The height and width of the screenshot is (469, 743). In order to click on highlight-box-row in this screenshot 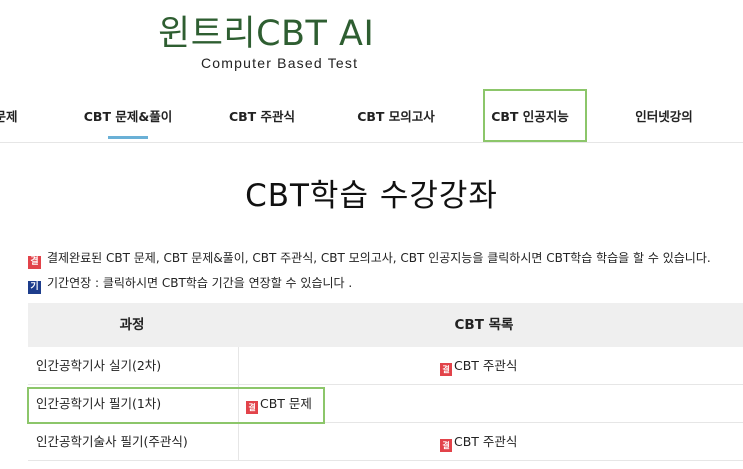, I will do `click(176, 405)`.